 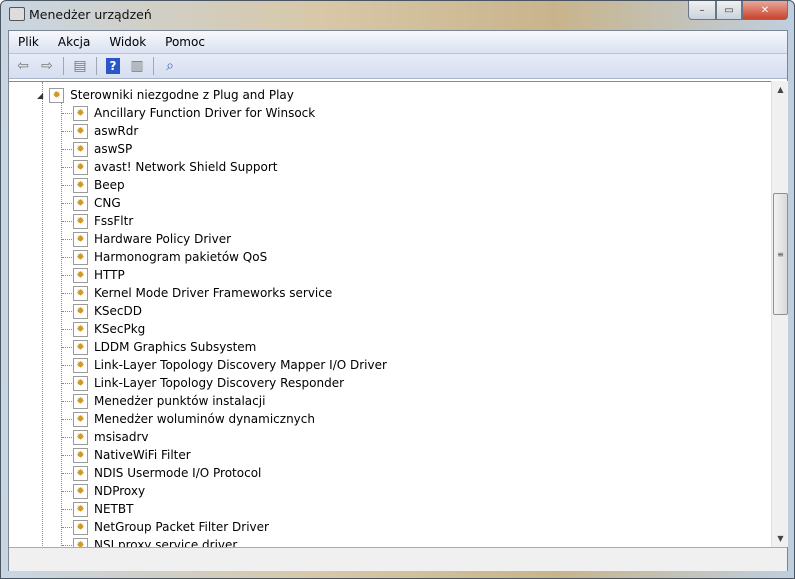 I want to click on tree-item-label: FssFltr, so click(x=114, y=221).